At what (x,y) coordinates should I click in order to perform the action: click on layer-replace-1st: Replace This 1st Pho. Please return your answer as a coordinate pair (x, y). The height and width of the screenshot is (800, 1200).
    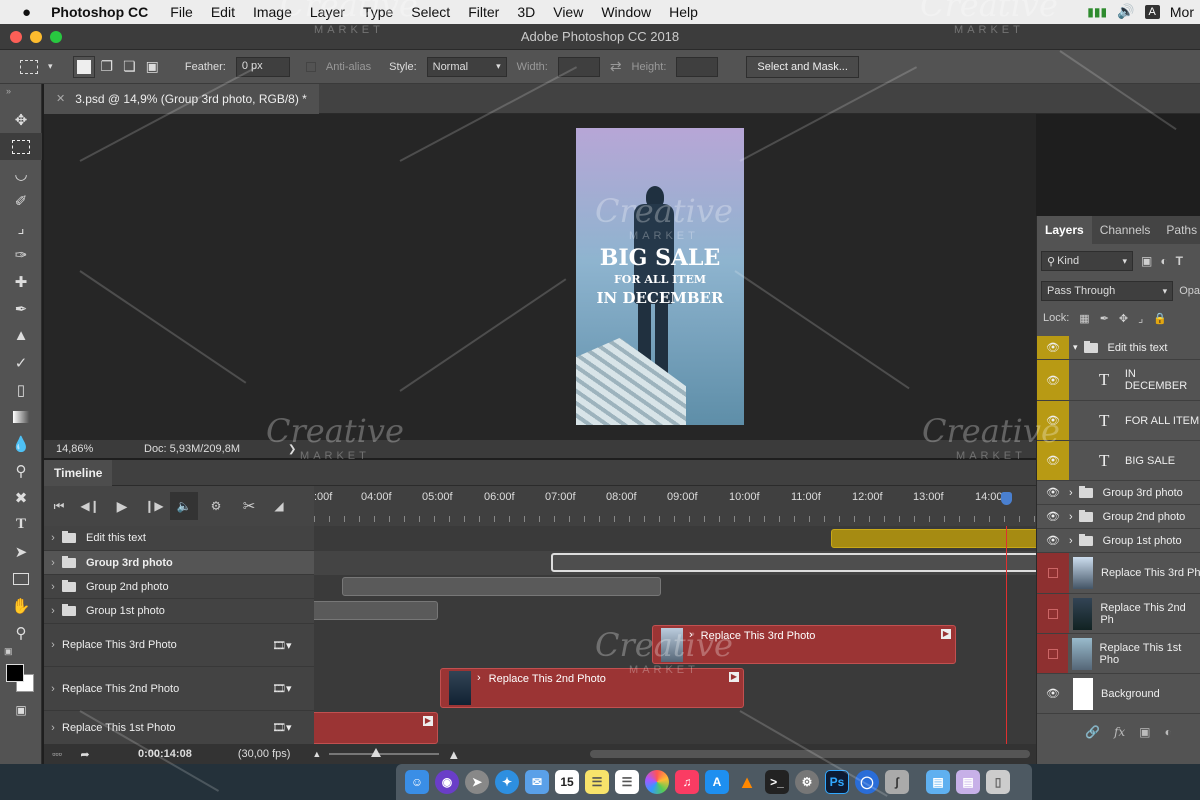
    Looking at the image, I should click on (1118, 654).